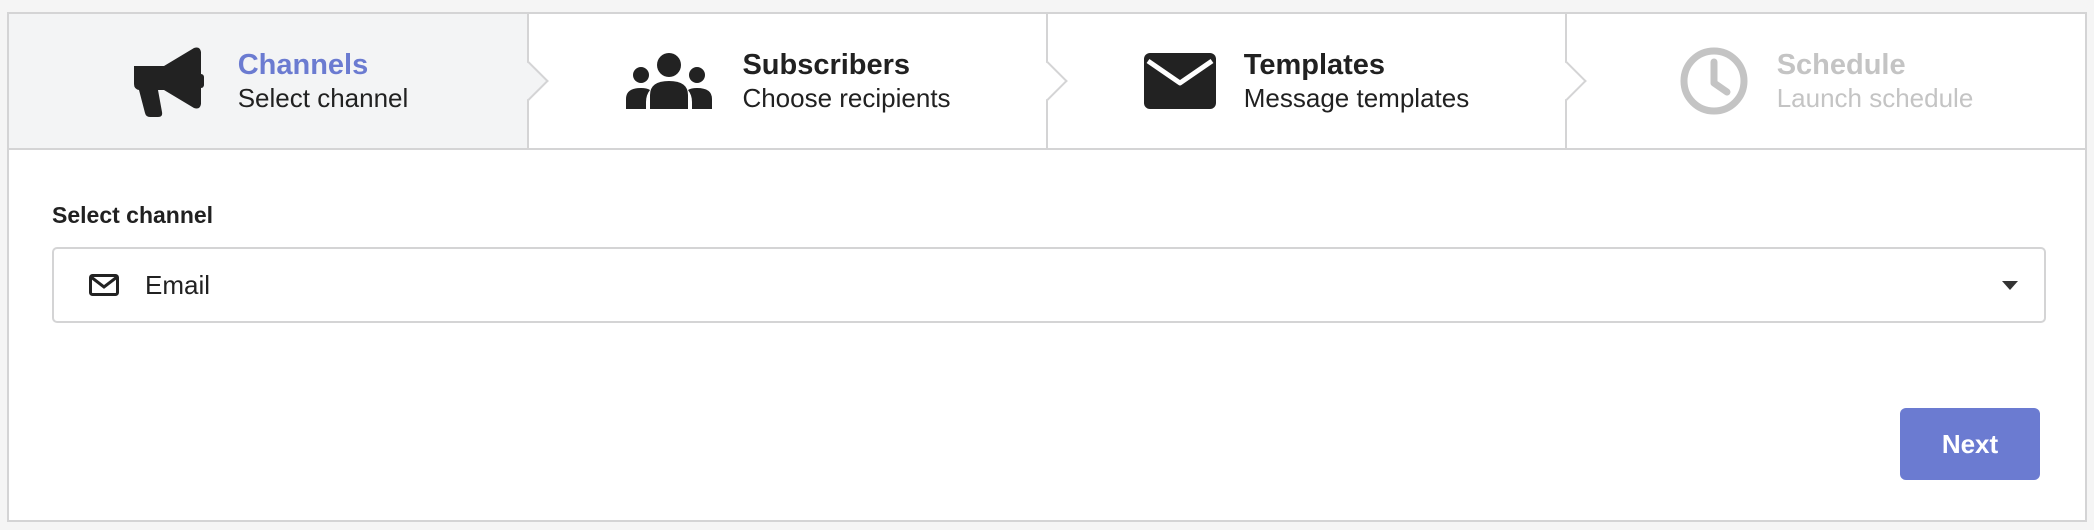  I want to click on clock-icon, so click(1714, 81).